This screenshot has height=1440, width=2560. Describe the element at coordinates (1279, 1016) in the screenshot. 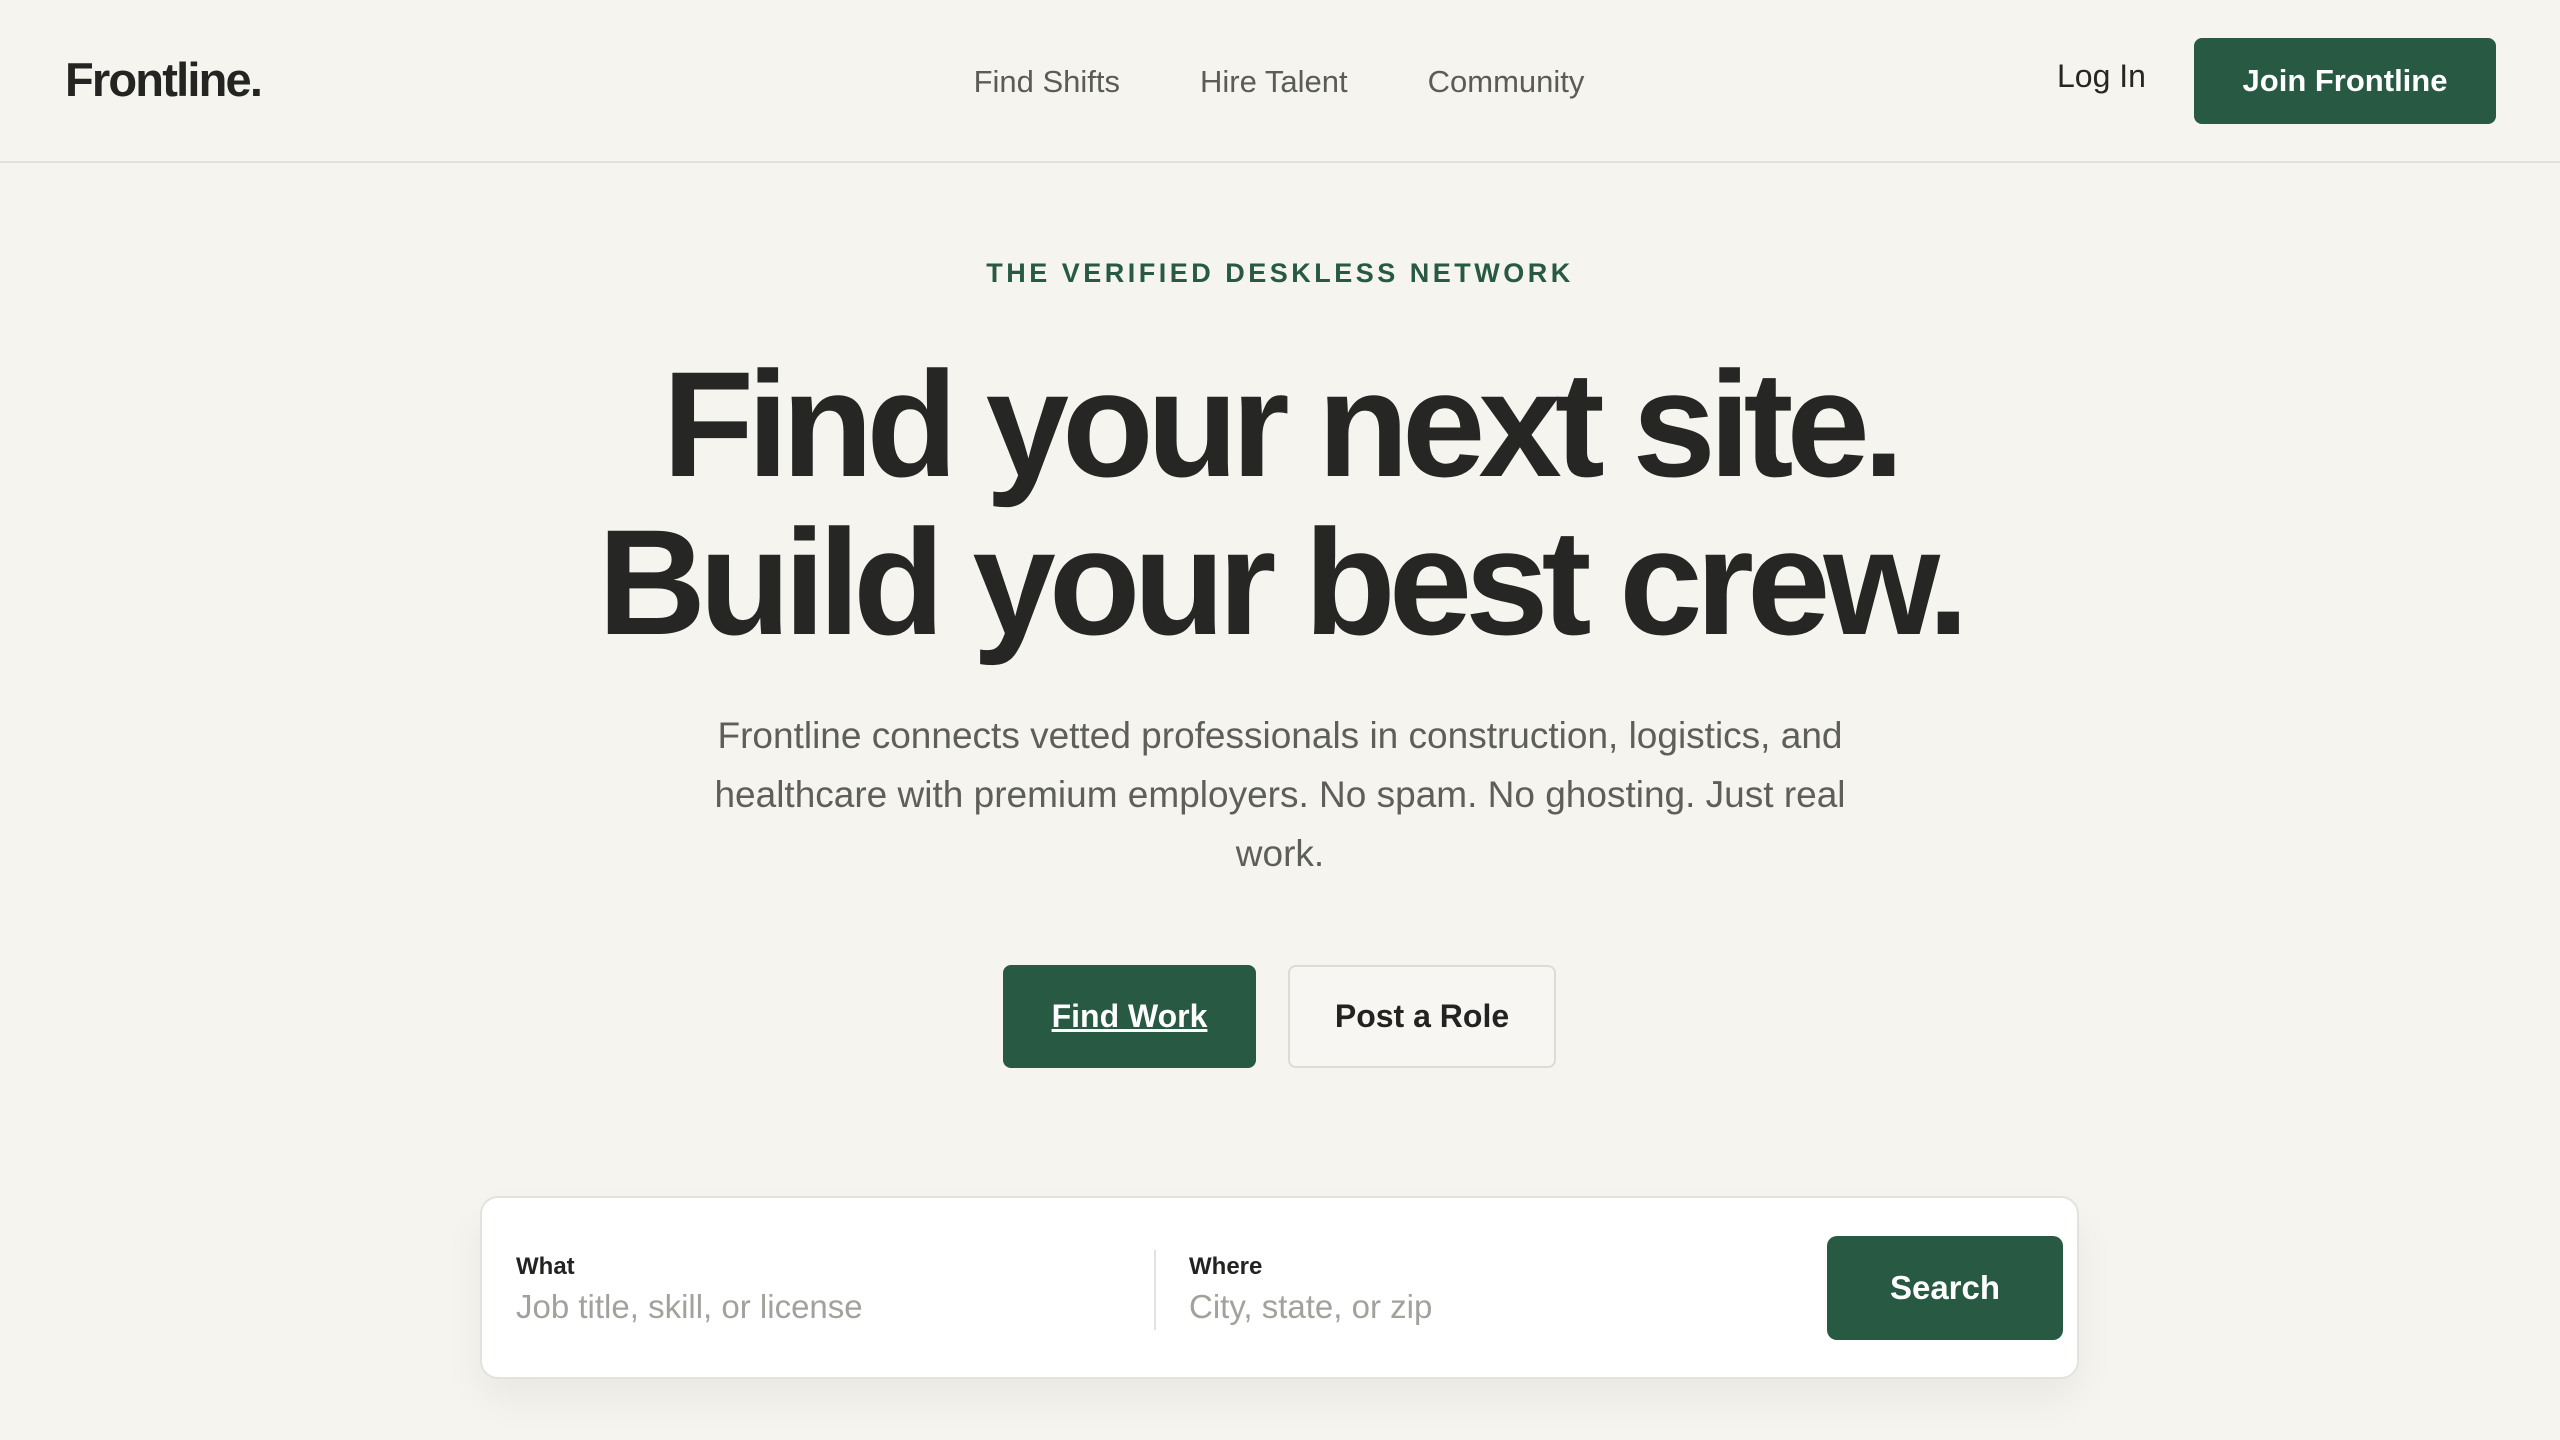

I see `cta-row: Find Work Post a Role` at that location.